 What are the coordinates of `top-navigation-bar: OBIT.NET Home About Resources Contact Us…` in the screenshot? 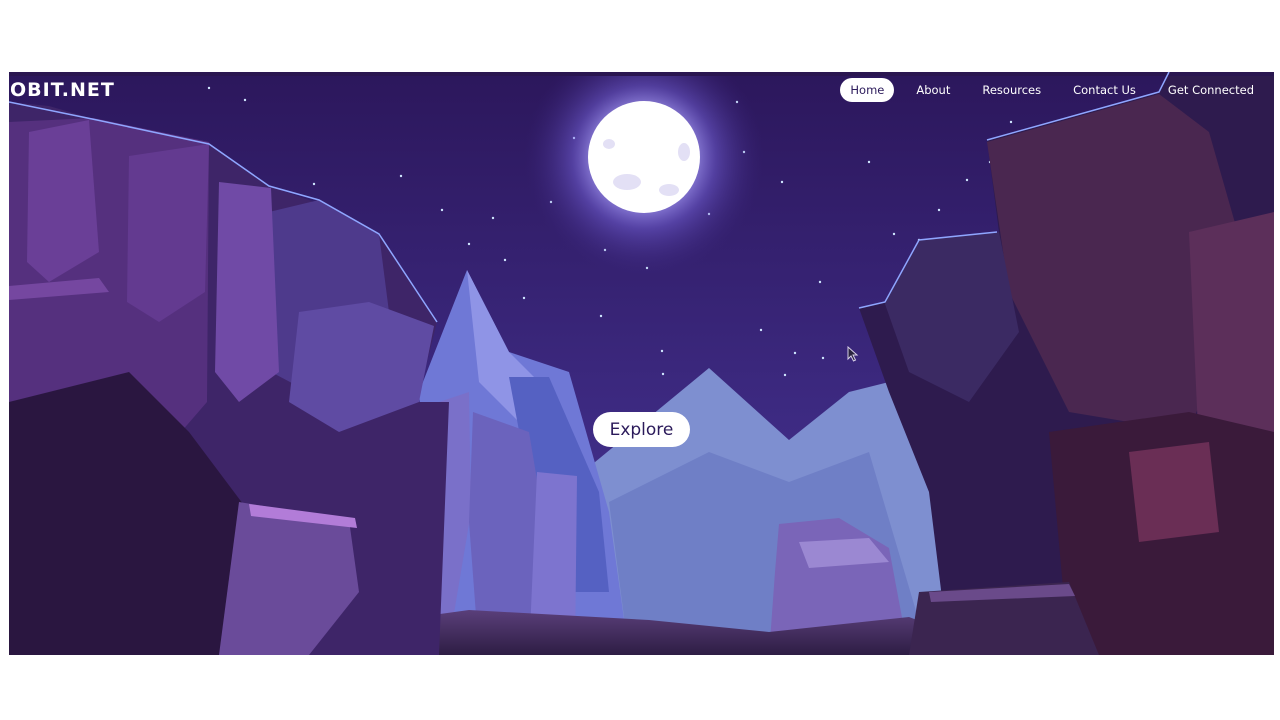 It's located at (641, 89).